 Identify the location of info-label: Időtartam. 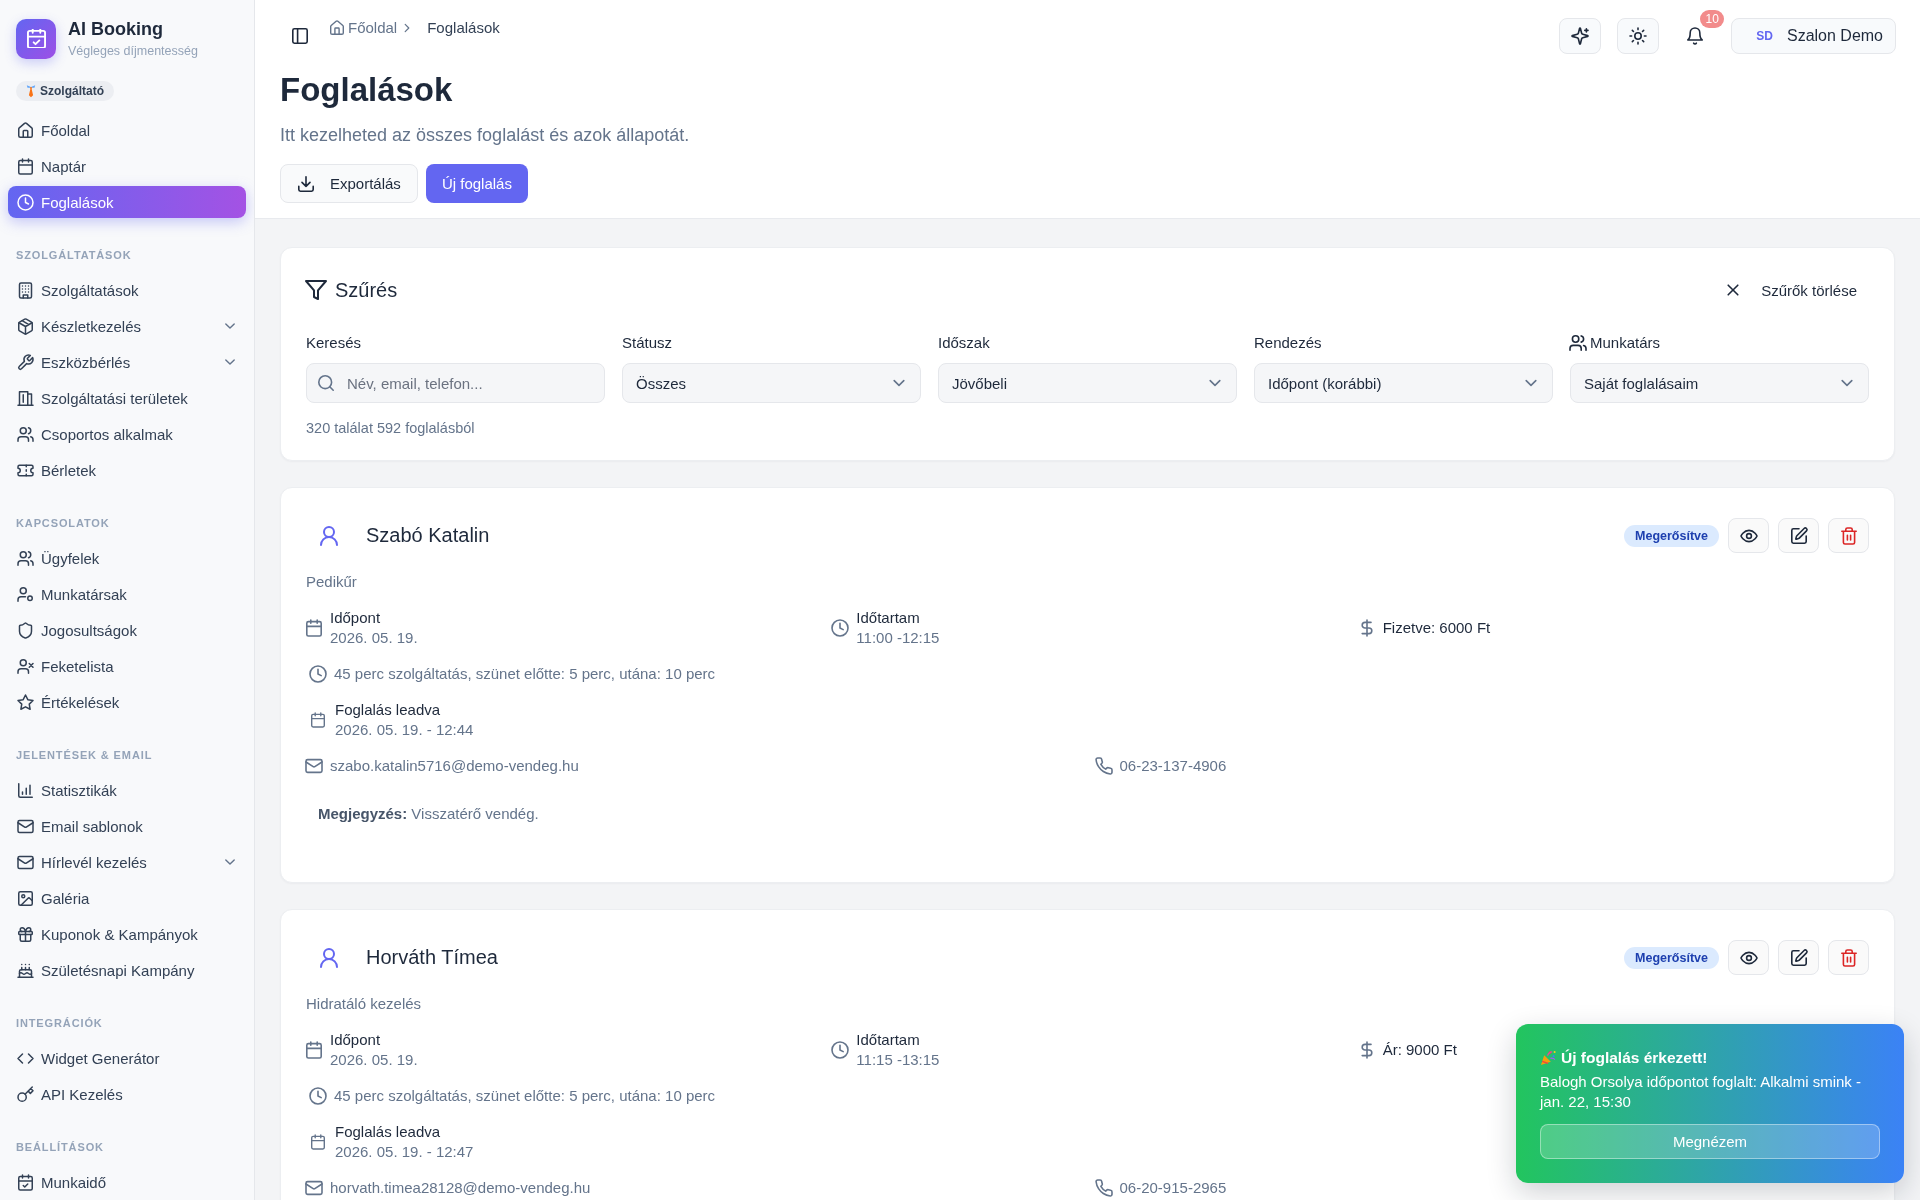
(888, 618).